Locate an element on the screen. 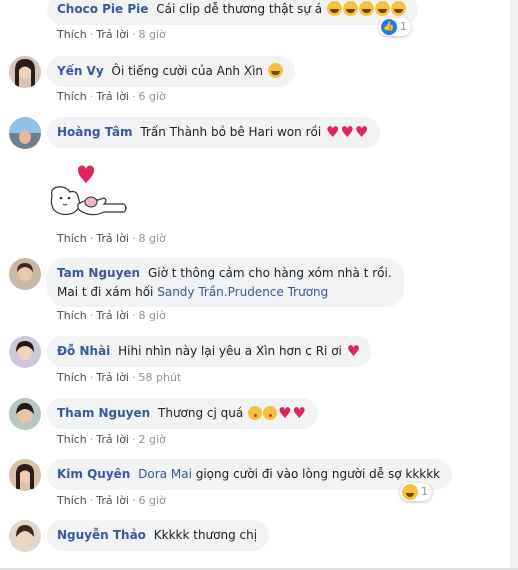  like-icon: 👍 is located at coordinates (389, 27).